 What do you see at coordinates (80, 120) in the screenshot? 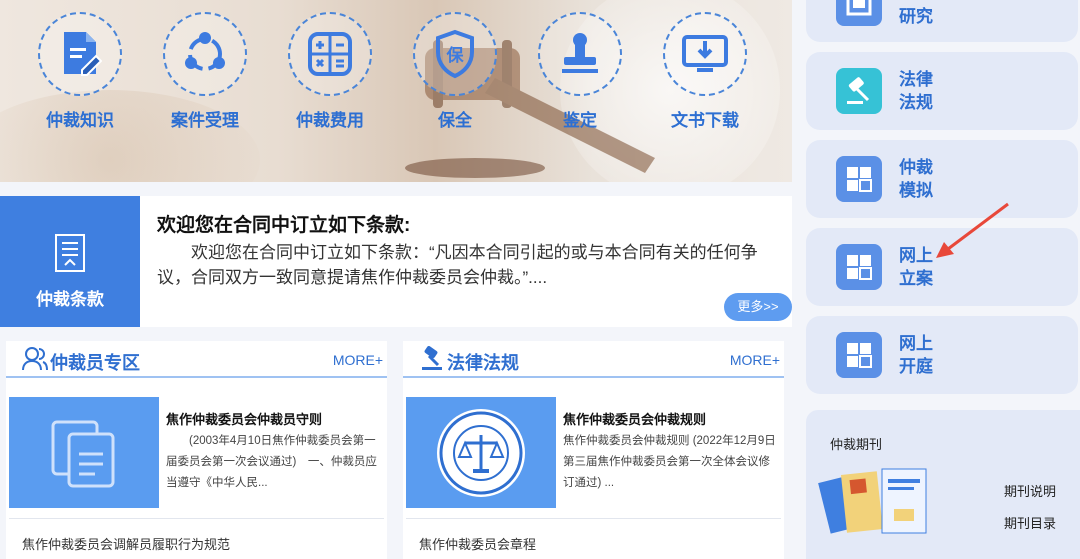
I see `service-label: 仲裁知识` at bounding box center [80, 120].